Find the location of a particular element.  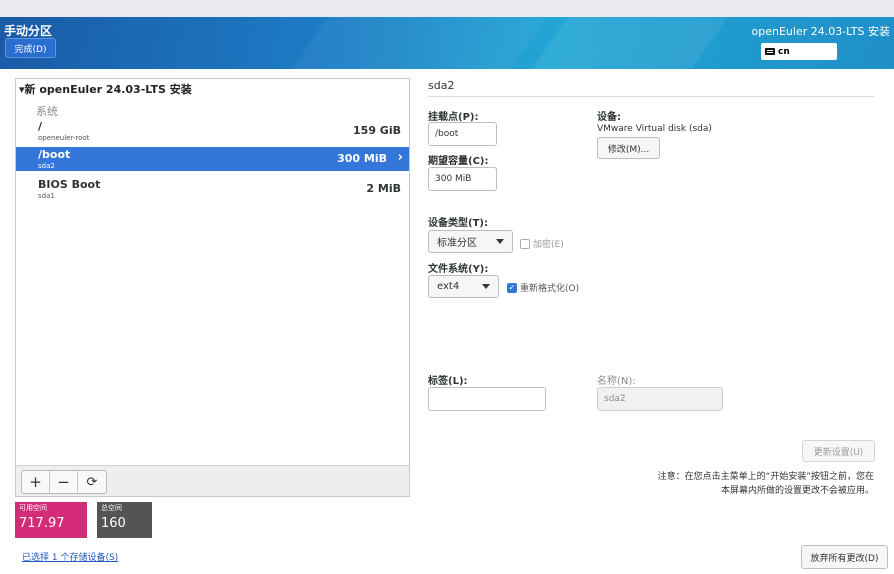

partition-mount: BIOS Boot is located at coordinates (69, 184).